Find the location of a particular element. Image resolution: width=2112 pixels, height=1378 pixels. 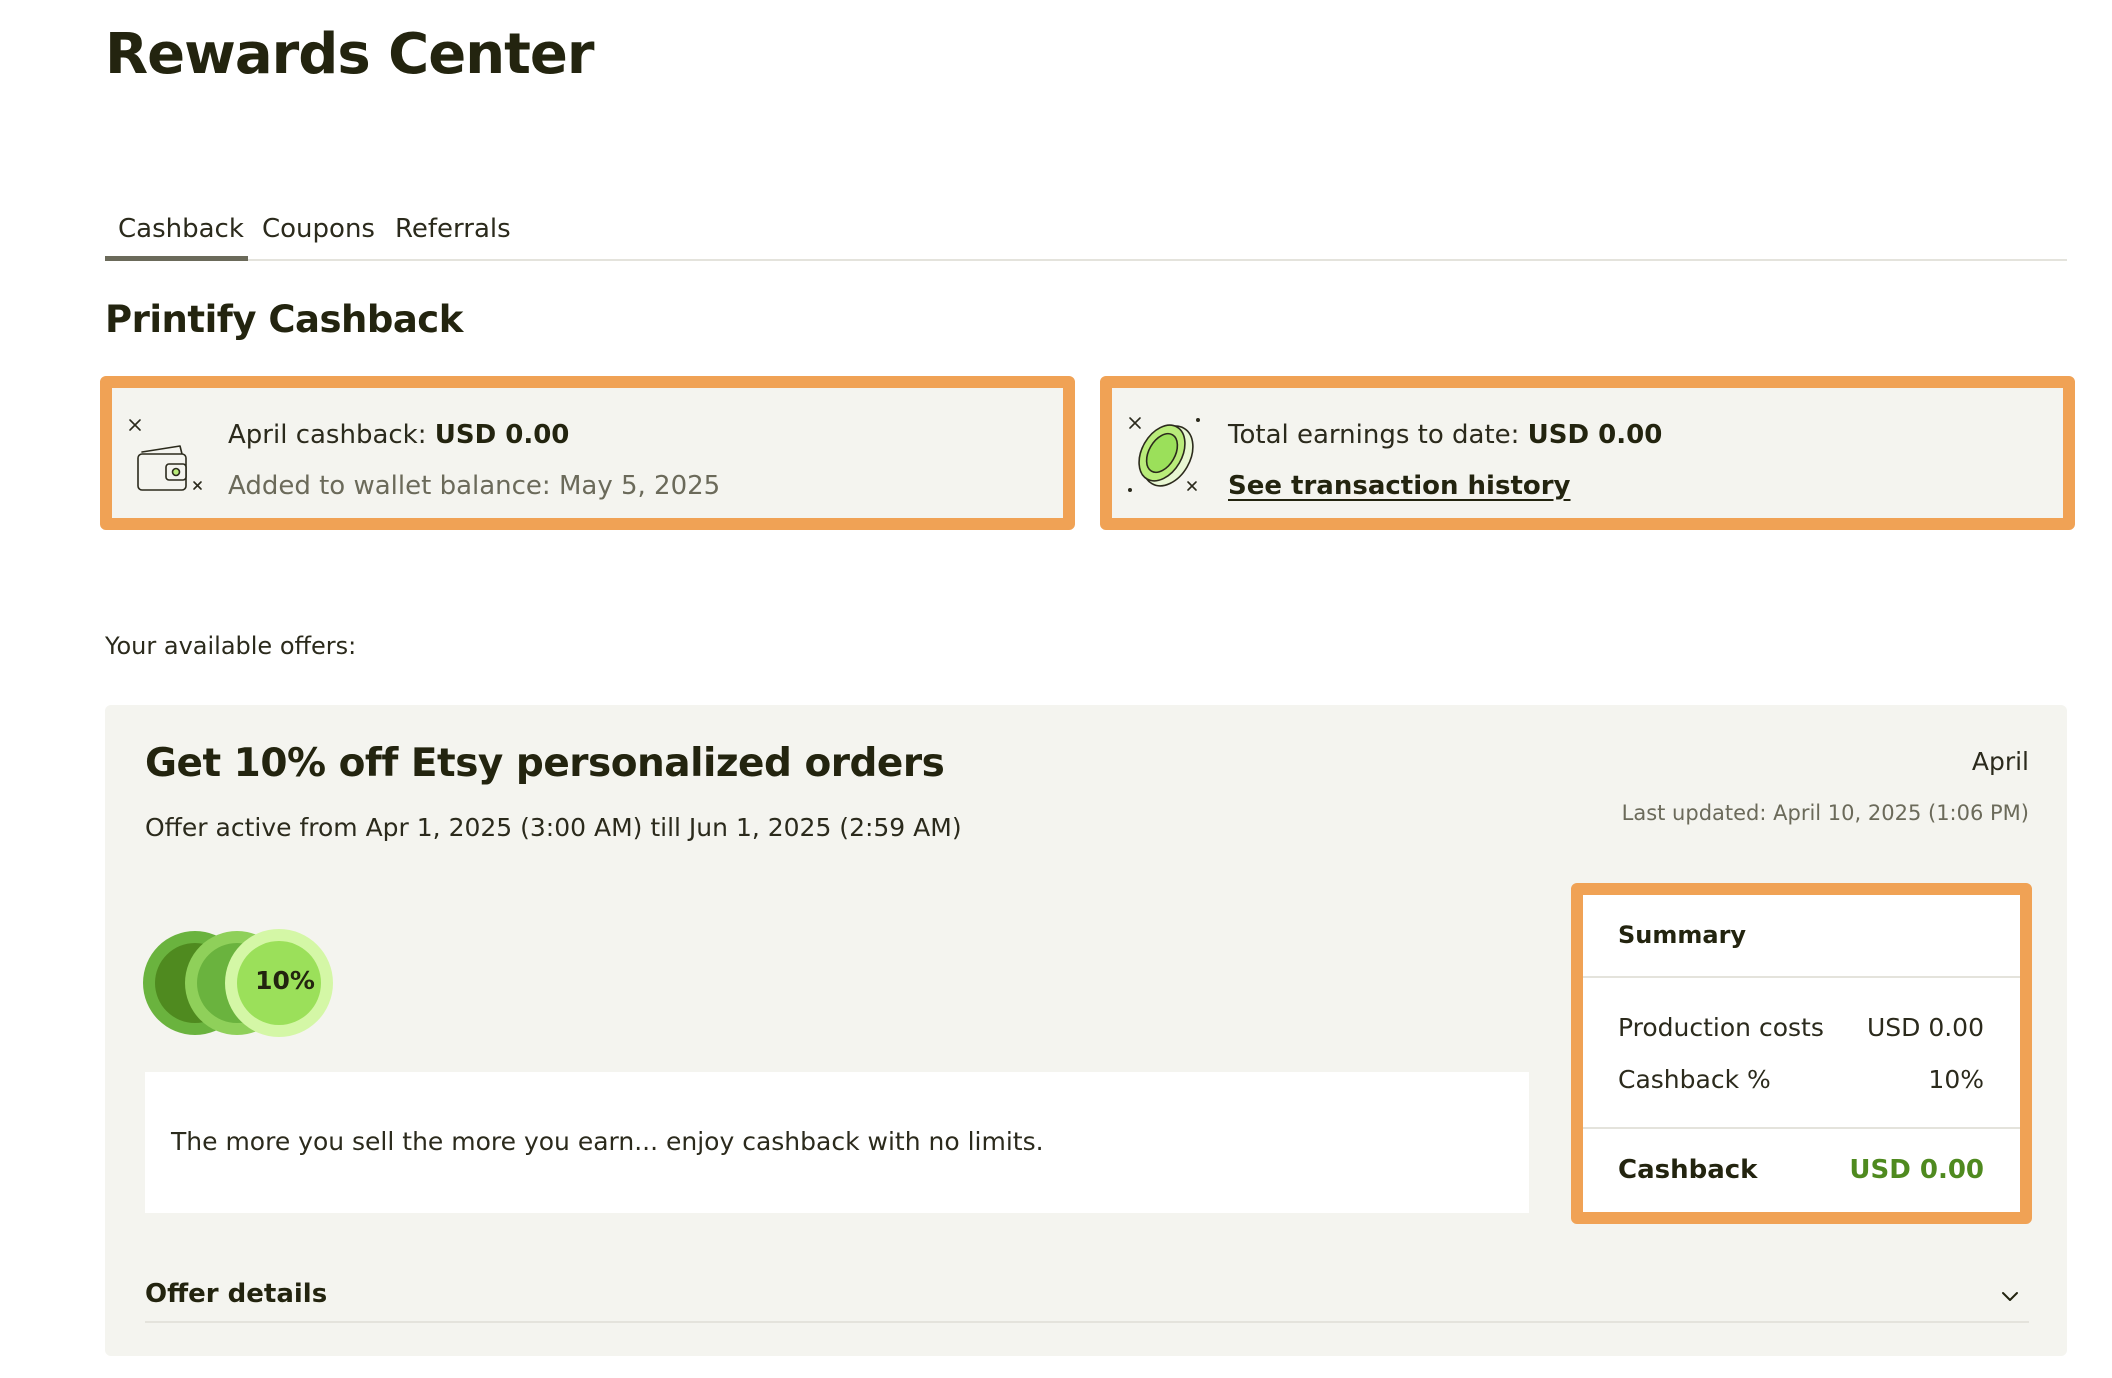

summary-row-label: Cashback % is located at coordinates (1694, 1079).